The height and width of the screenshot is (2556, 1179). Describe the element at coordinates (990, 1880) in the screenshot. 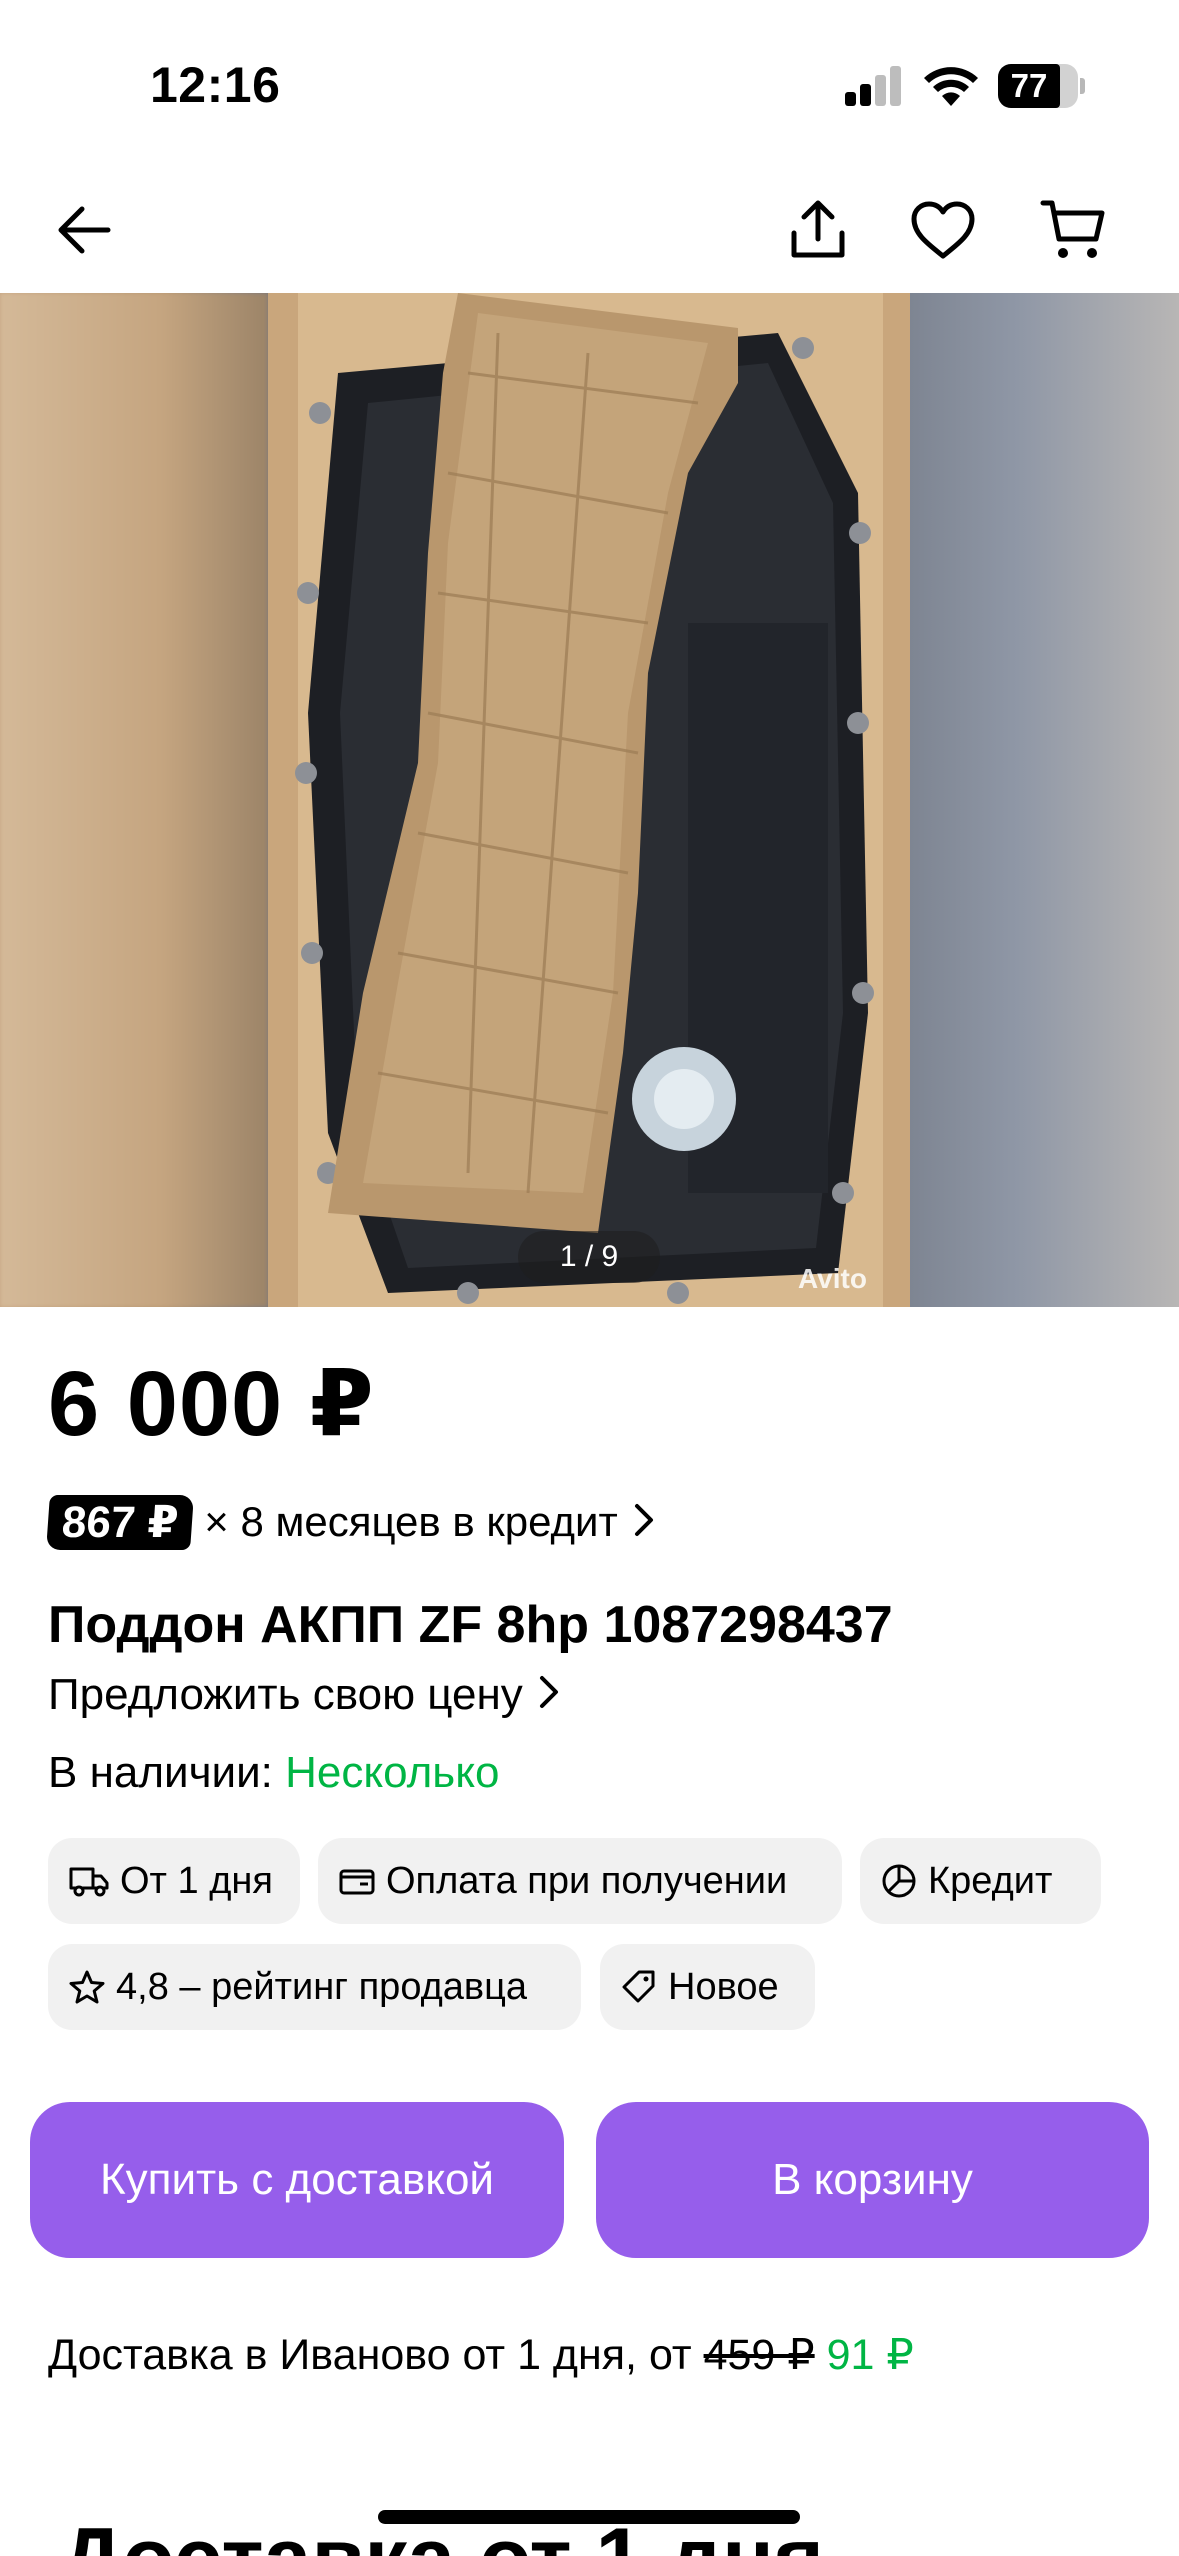

I see `chip-label: Кредит` at that location.